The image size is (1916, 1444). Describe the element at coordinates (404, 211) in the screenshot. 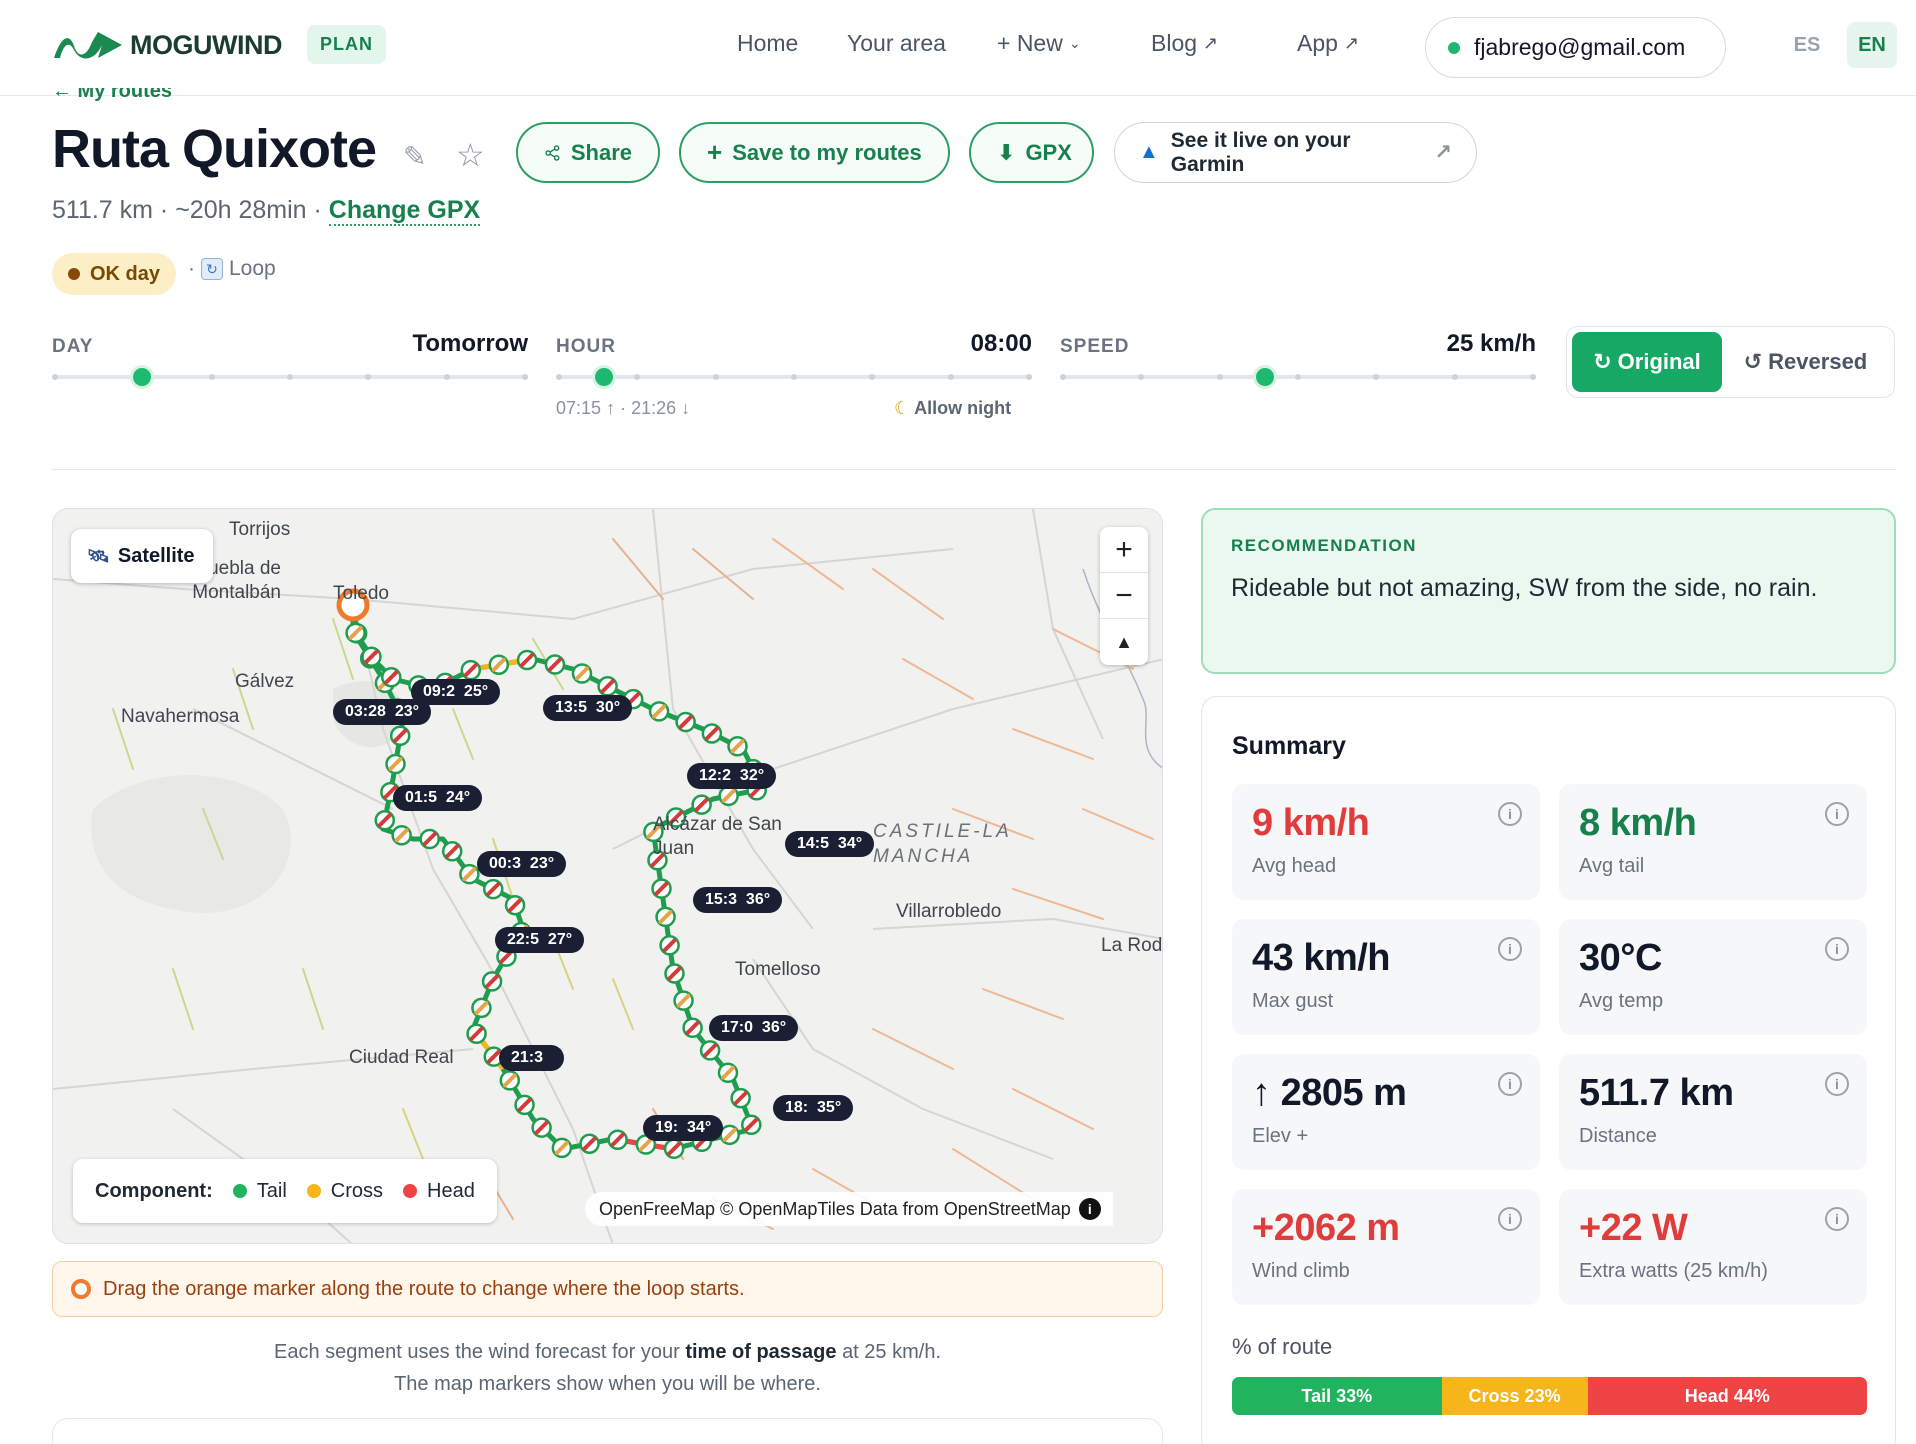

I see `change-gpx-link: Change GPX` at that location.